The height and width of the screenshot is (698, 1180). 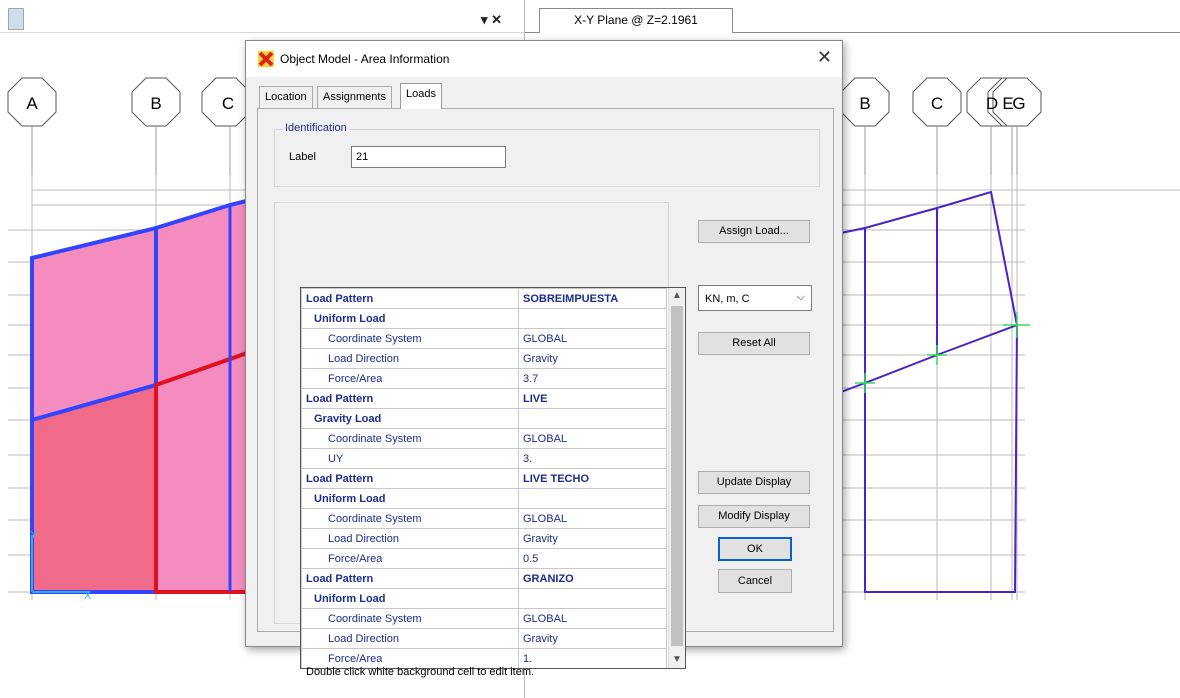 What do you see at coordinates (544, 59) in the screenshot?
I see `dialog-titlebar: Object Model - Area Information ✕` at bounding box center [544, 59].